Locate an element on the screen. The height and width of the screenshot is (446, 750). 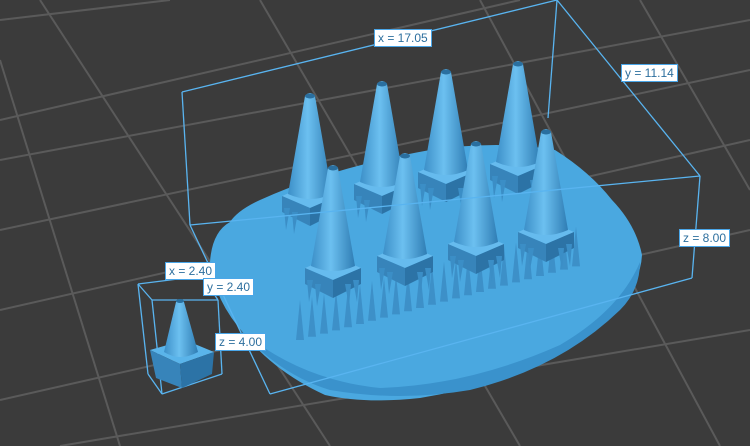
small-model-dim-y-label: y = 2.40 is located at coordinates (229, 287).